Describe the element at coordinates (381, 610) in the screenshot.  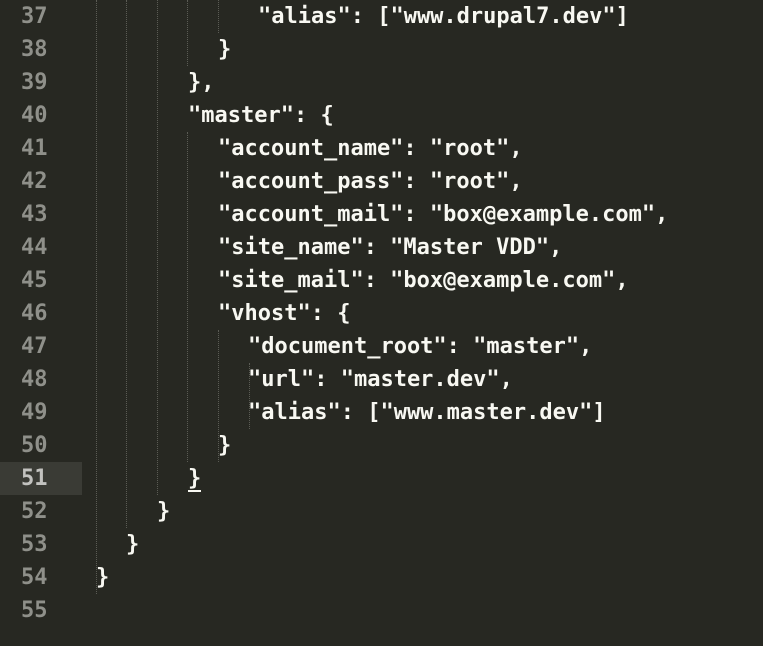
I see `code-line: 55` at that location.